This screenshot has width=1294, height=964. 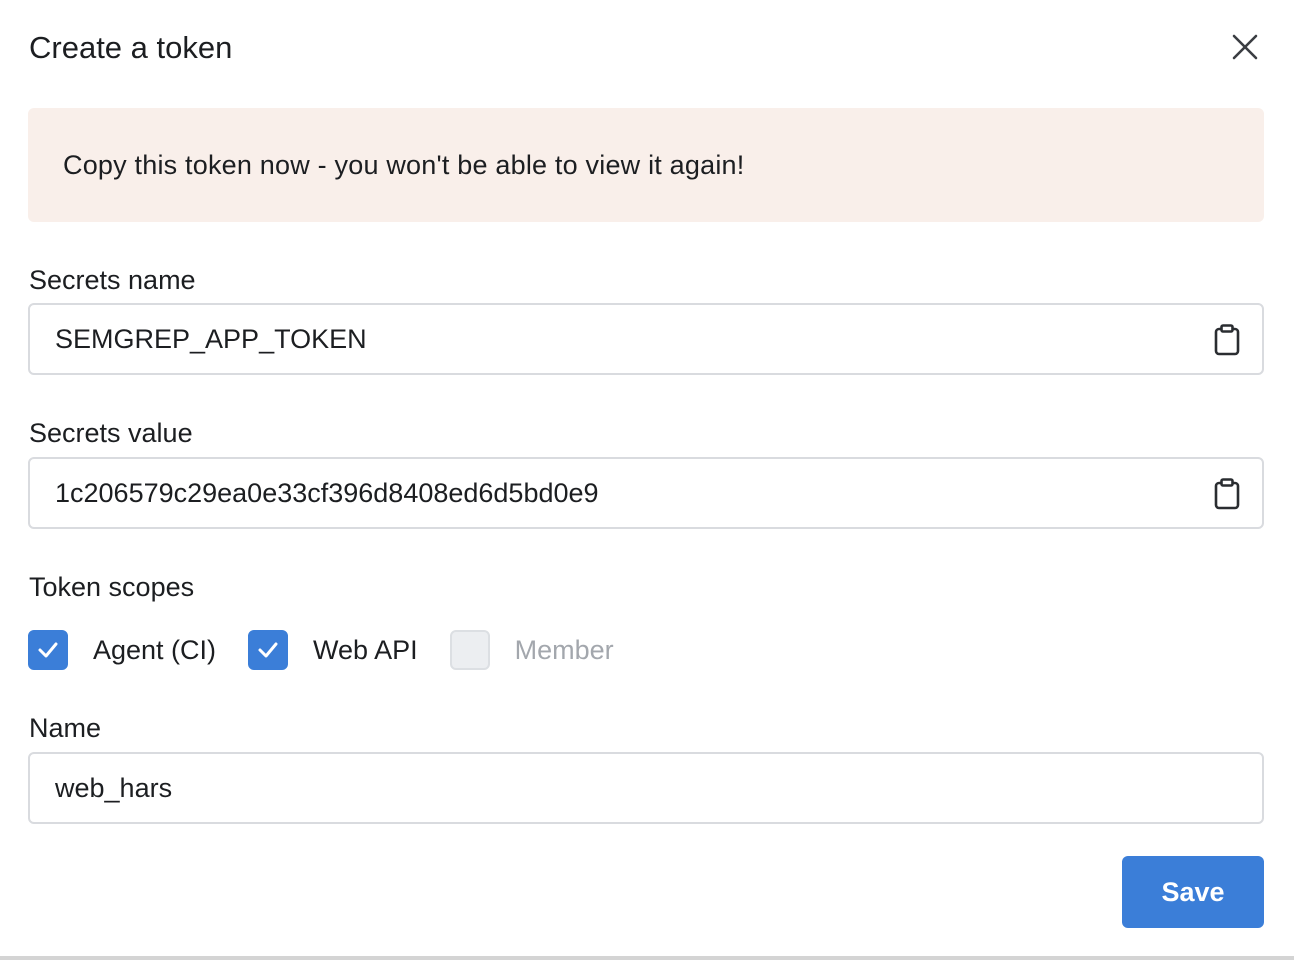 What do you see at coordinates (211, 339) in the screenshot?
I see `secrets-name-value: SEMGREP_APP_TOKEN` at bounding box center [211, 339].